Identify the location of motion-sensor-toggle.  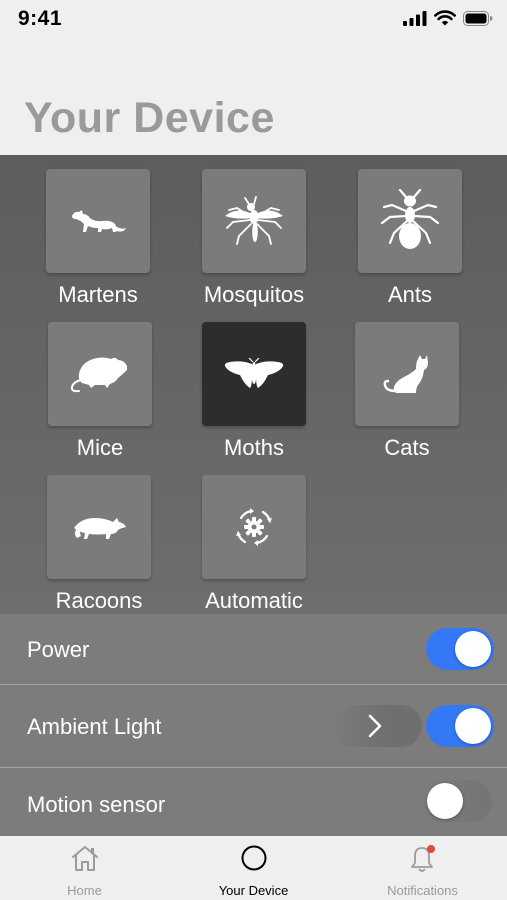
(458, 801).